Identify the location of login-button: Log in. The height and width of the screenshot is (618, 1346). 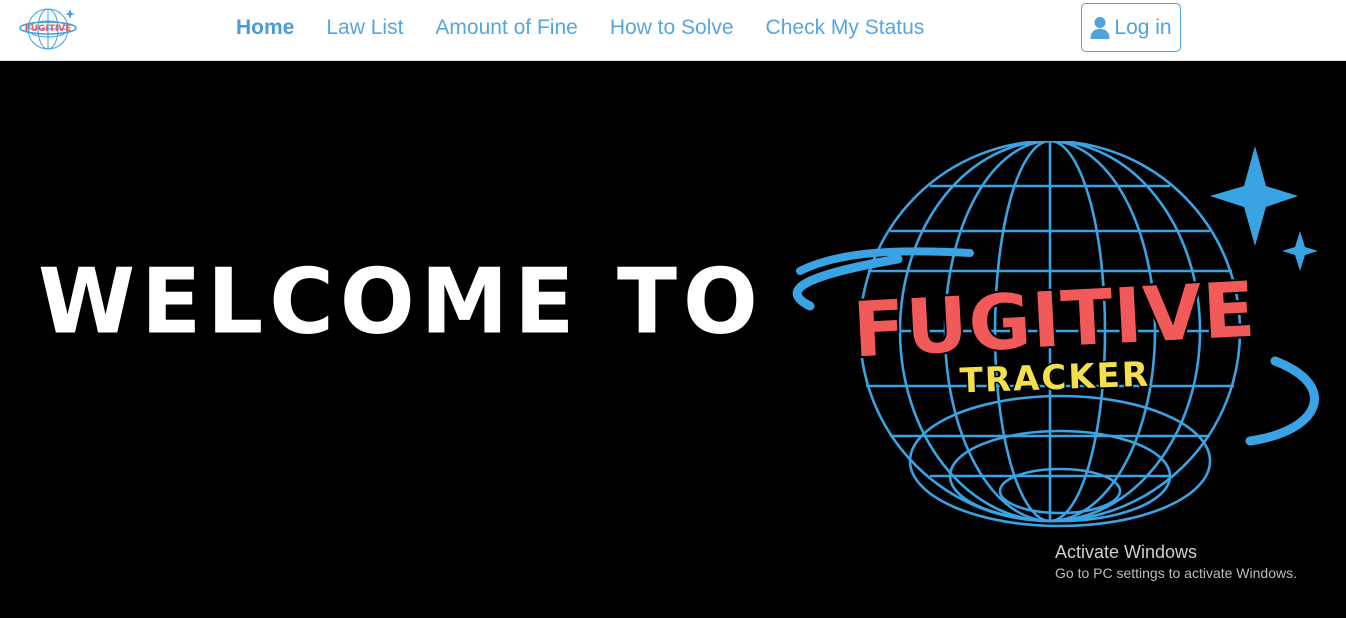
(1131, 27).